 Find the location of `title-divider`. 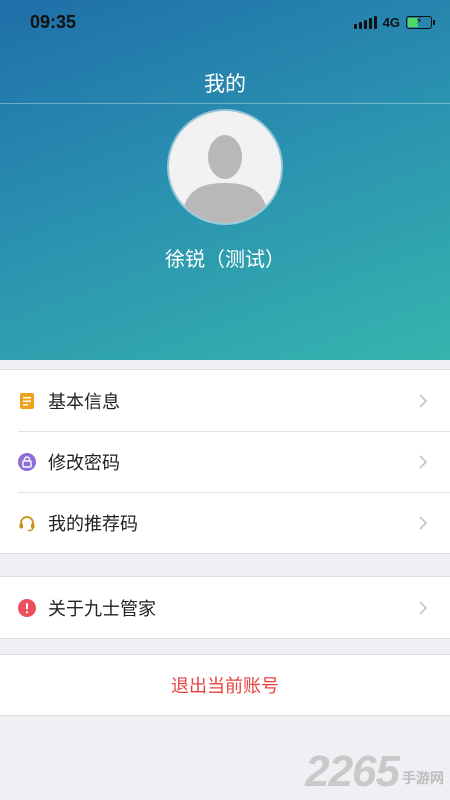

title-divider is located at coordinates (225, 103).